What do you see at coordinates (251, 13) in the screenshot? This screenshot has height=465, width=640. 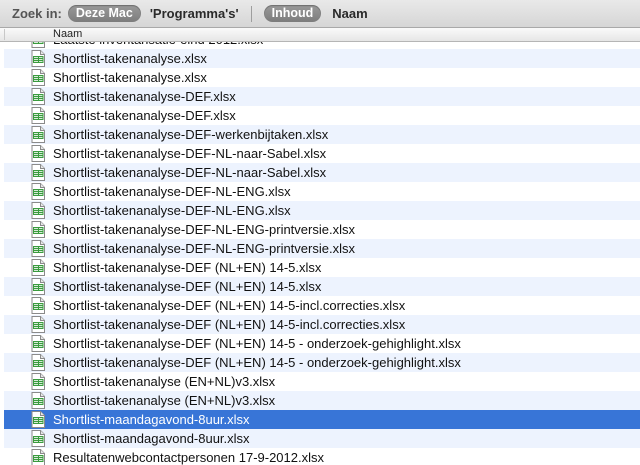 I see `scope-separator` at bounding box center [251, 13].